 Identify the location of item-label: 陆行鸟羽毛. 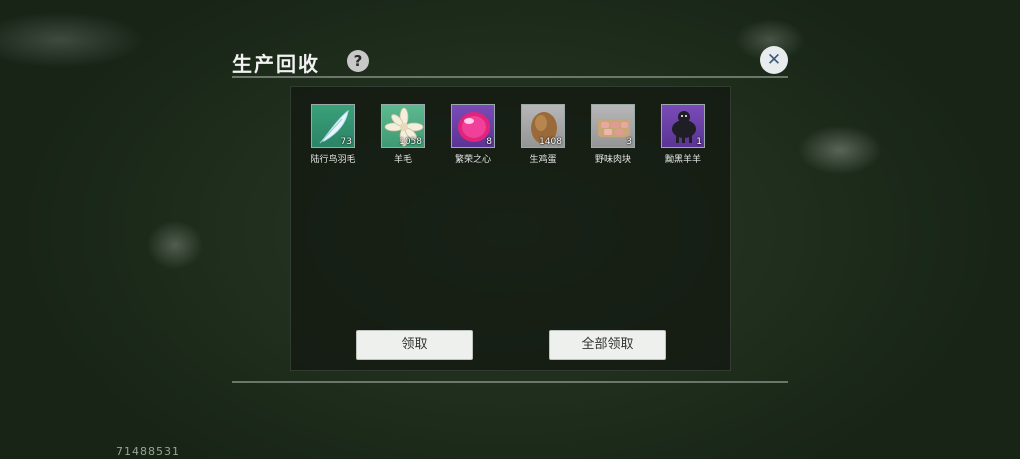
(333, 160).